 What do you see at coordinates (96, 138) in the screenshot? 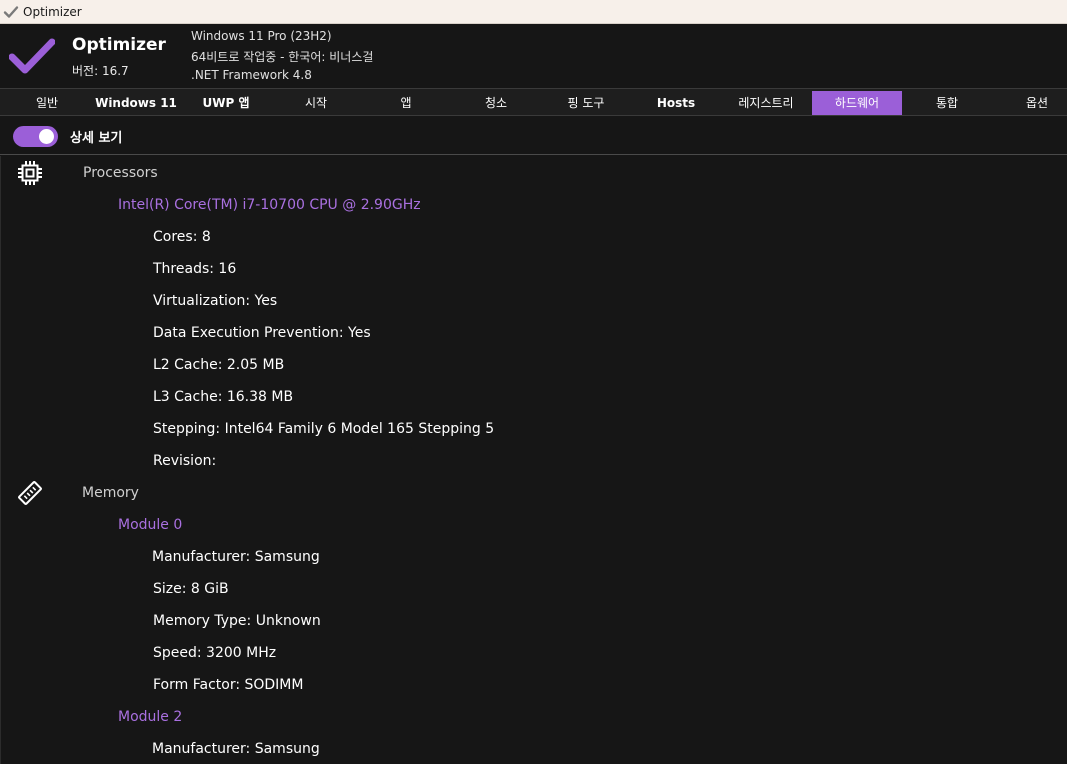
I see `detail-view-label: 상세 보기` at bounding box center [96, 138].